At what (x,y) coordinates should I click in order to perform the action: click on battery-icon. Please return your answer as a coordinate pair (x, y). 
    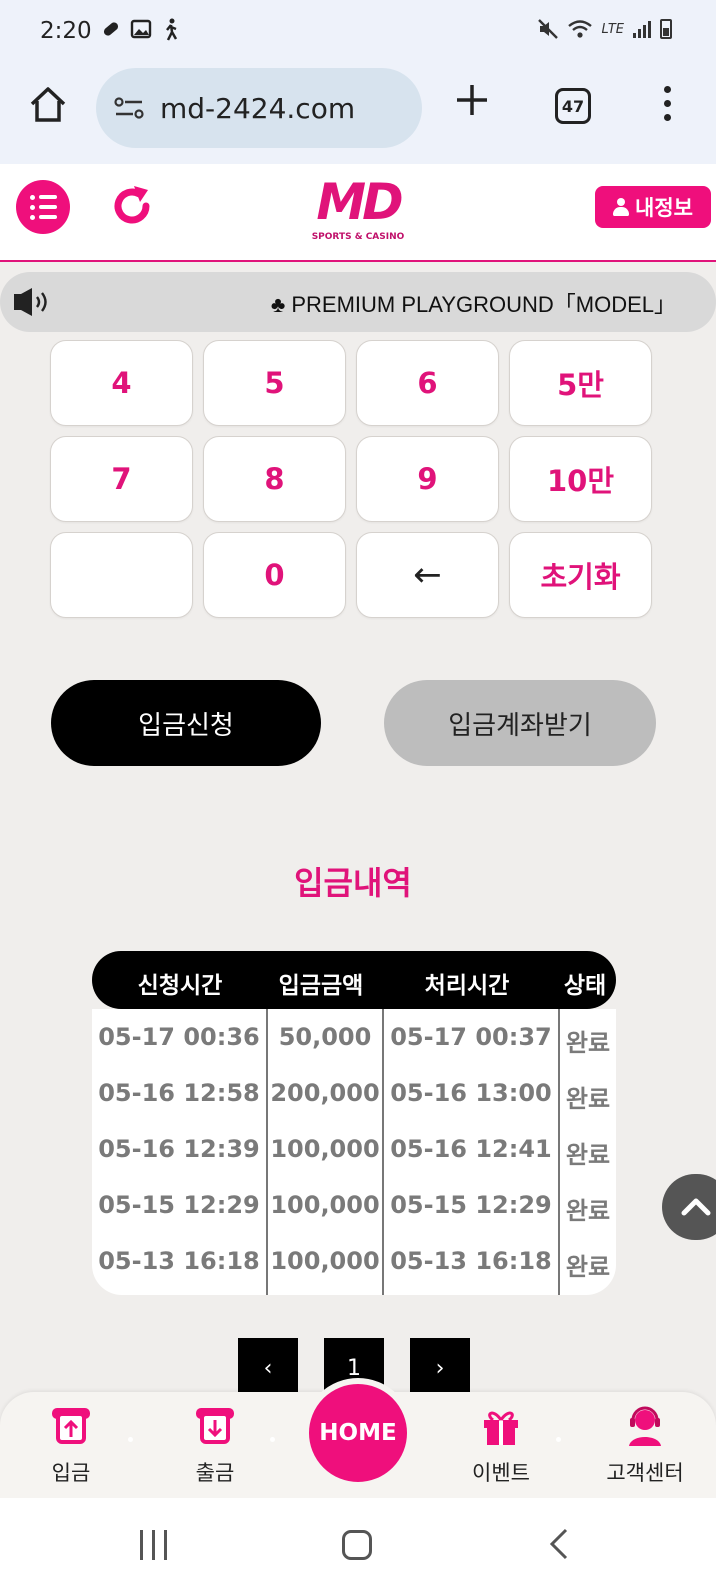
    Looking at the image, I should click on (666, 29).